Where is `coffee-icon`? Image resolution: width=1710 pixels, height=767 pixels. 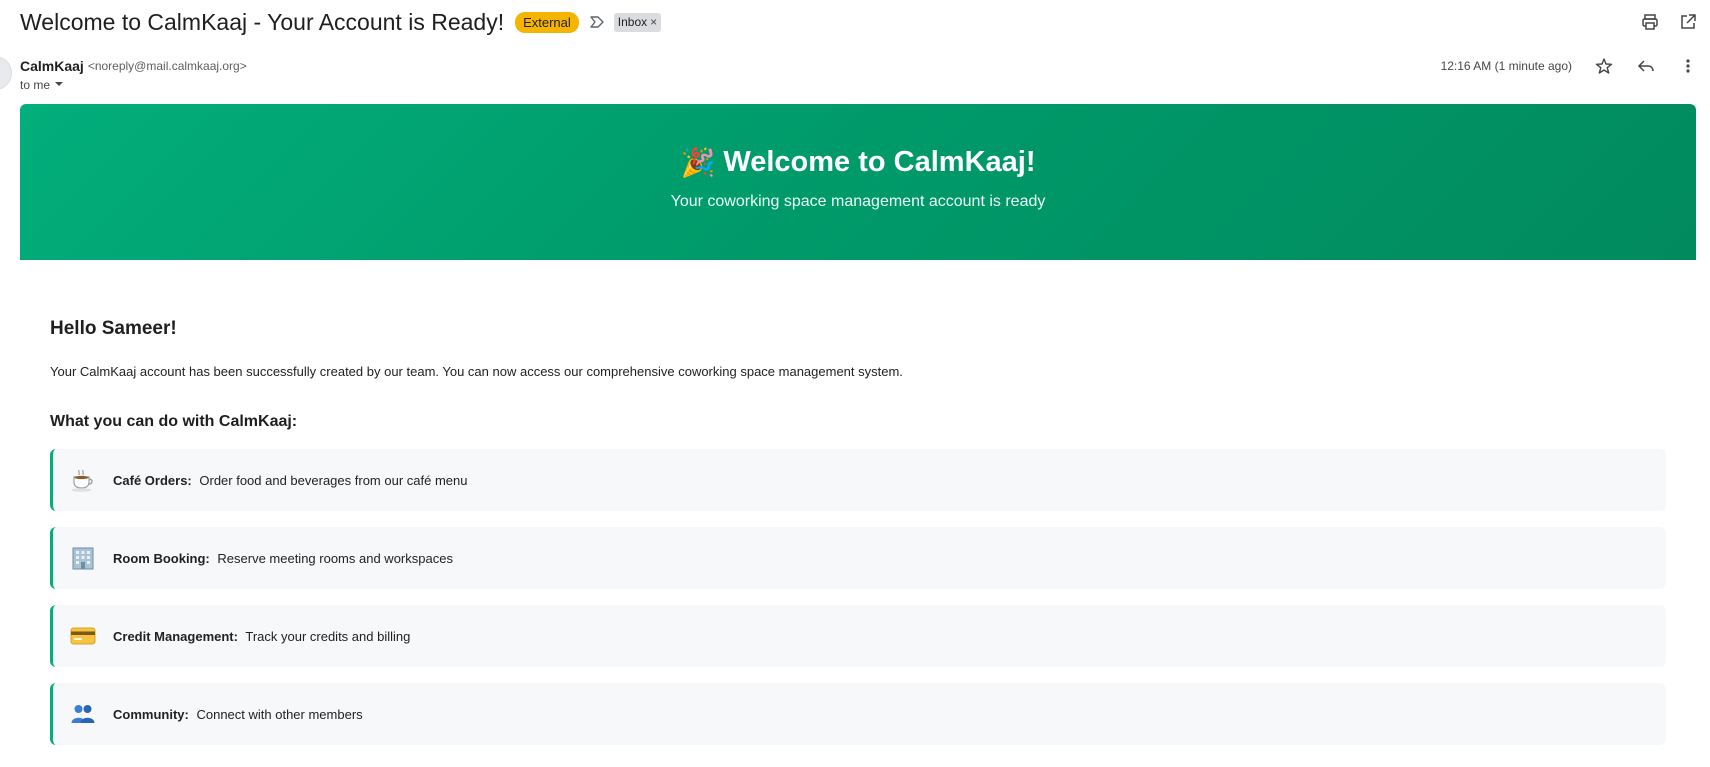 coffee-icon is located at coordinates (83, 480).